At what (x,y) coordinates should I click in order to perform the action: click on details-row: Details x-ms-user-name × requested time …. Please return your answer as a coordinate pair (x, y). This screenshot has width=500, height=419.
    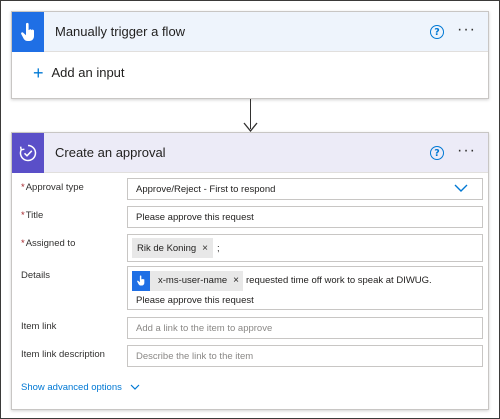
    Looking at the image, I should click on (252, 288).